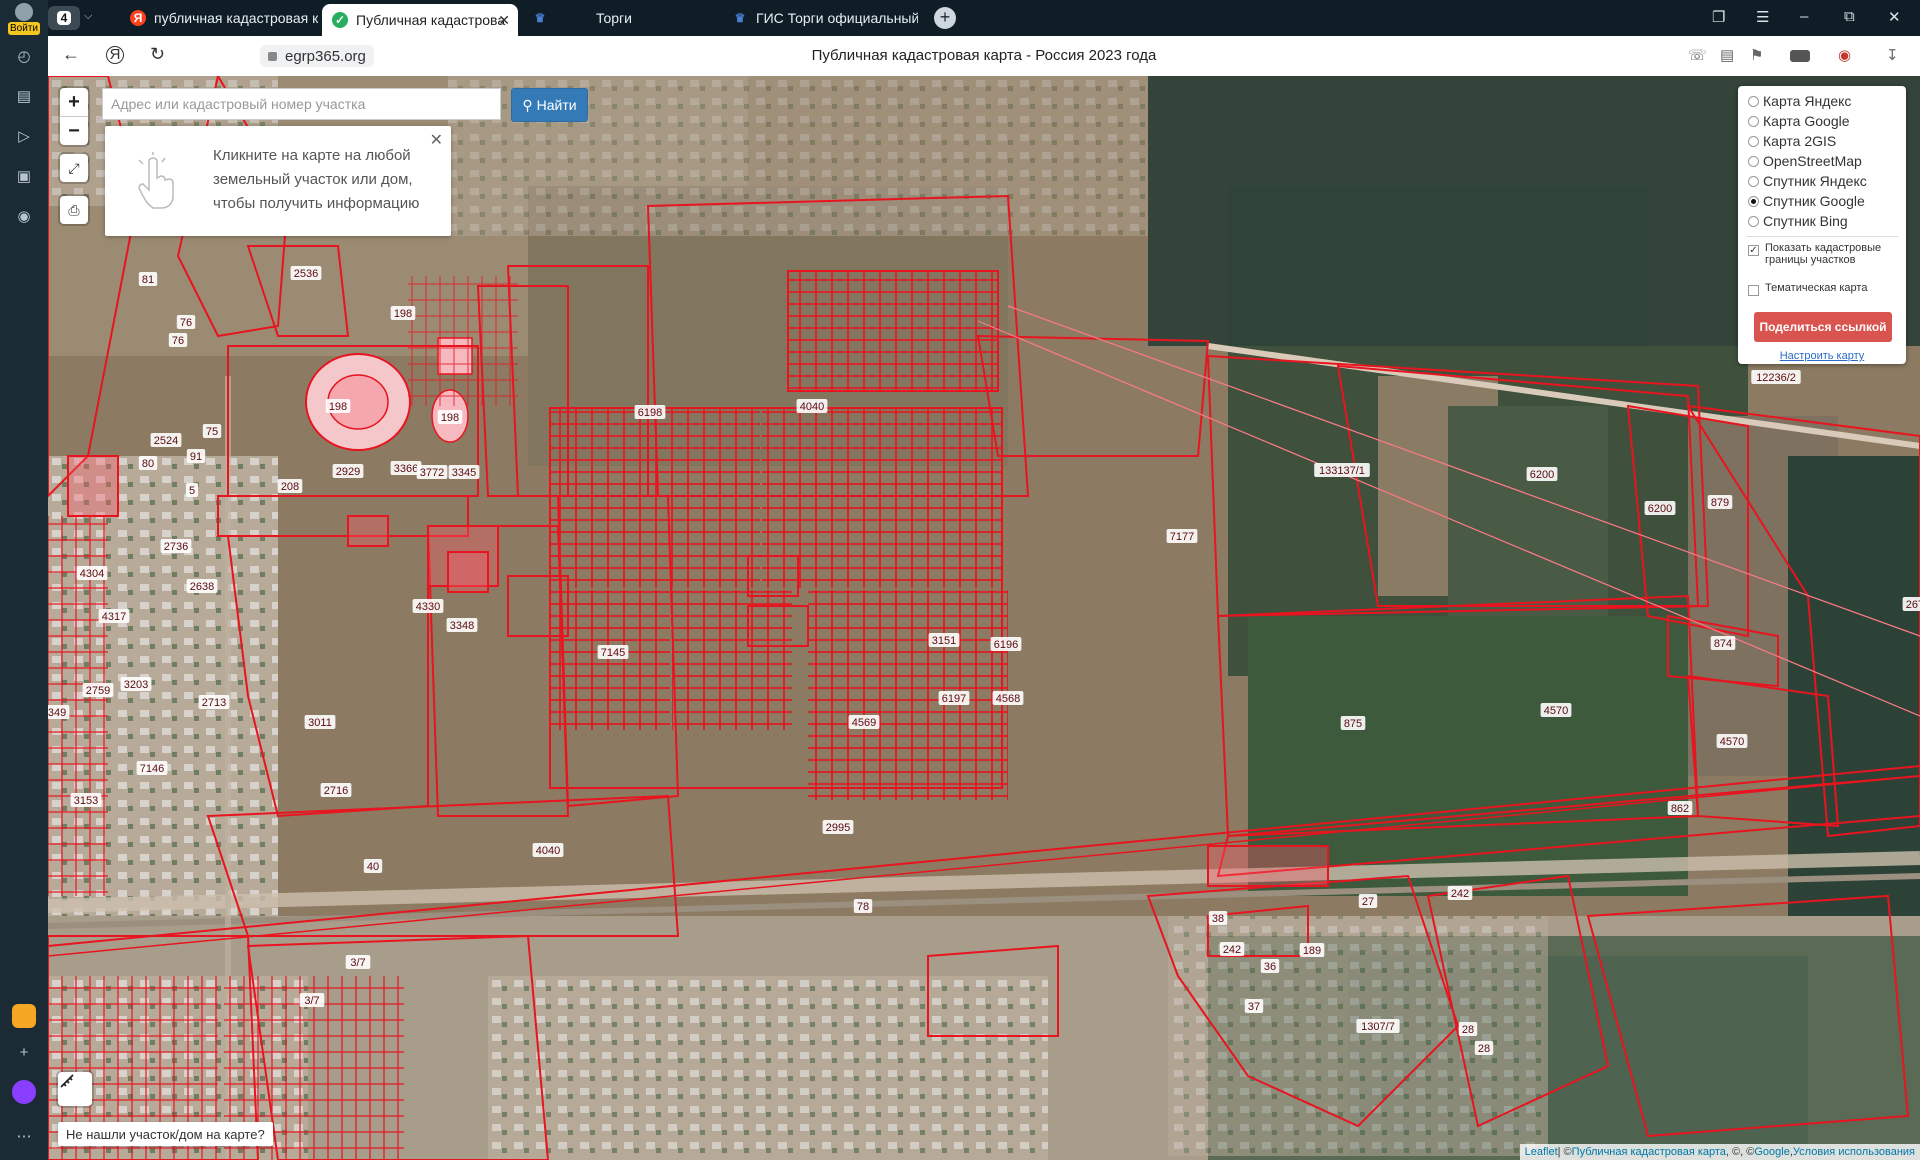  What do you see at coordinates (1806, 201) in the screenshot?
I see `layer-google-satellite: Спутник Google` at bounding box center [1806, 201].